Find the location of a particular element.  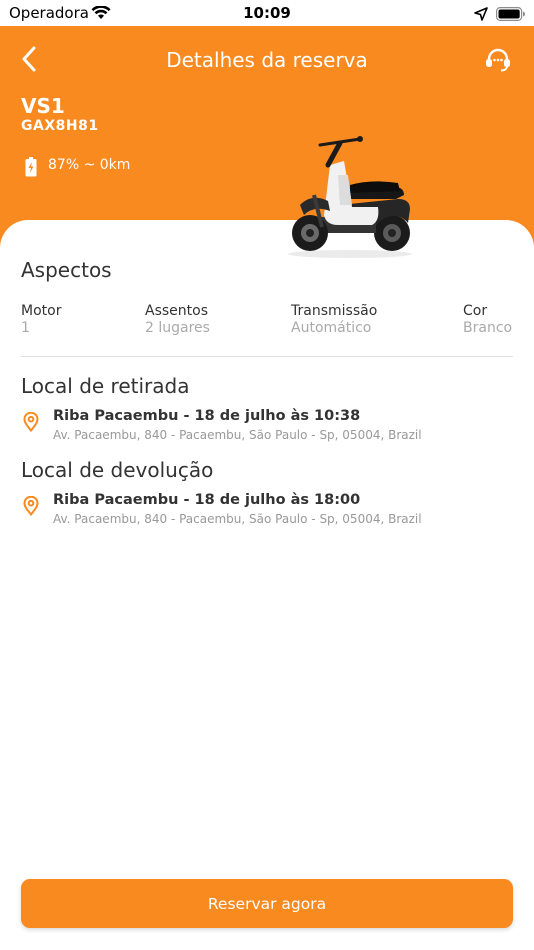

dropoff-title: Local de devolução is located at coordinates (117, 470).